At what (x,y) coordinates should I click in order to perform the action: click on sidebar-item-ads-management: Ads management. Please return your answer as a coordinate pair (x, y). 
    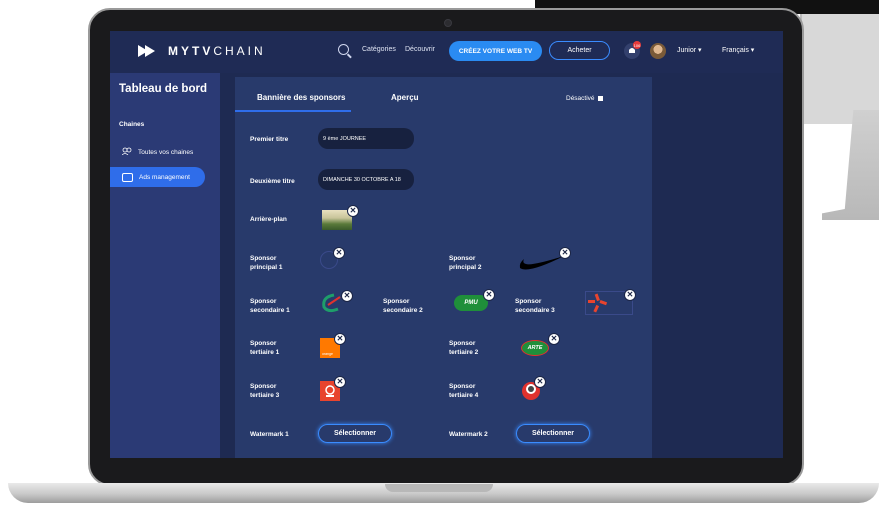
    Looking at the image, I should click on (157, 177).